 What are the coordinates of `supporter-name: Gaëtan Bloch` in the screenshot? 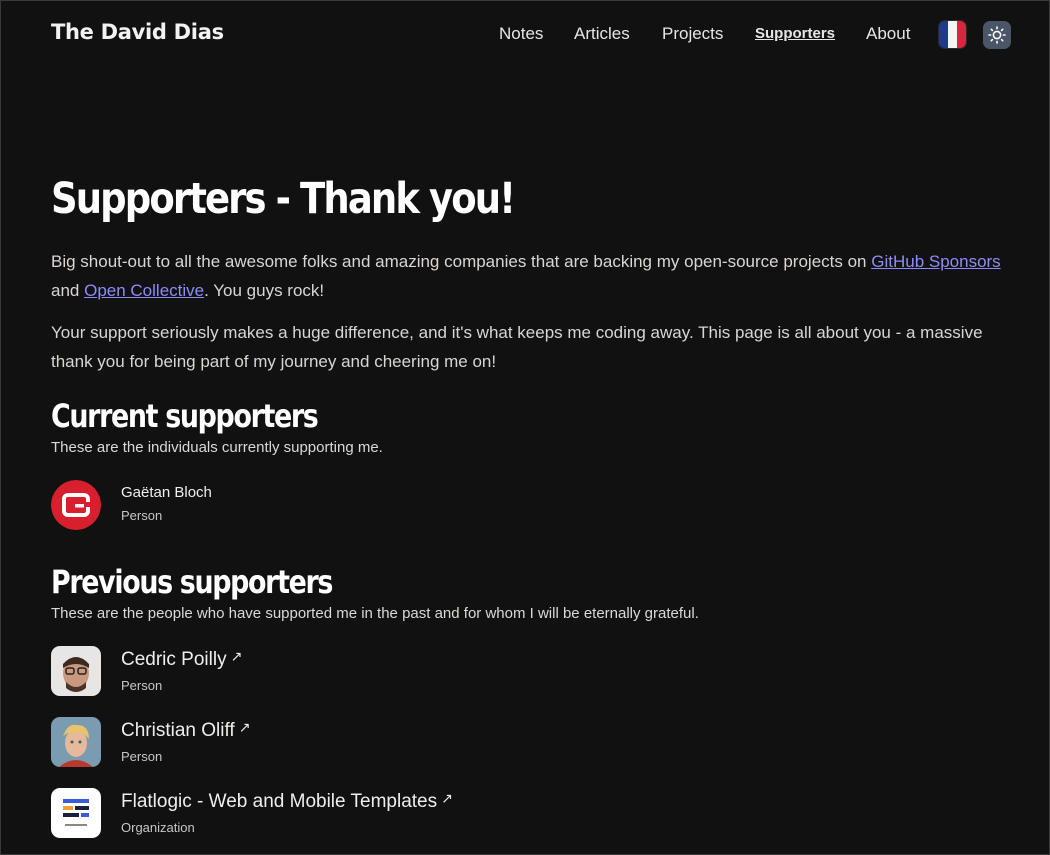 It's located at (166, 492).